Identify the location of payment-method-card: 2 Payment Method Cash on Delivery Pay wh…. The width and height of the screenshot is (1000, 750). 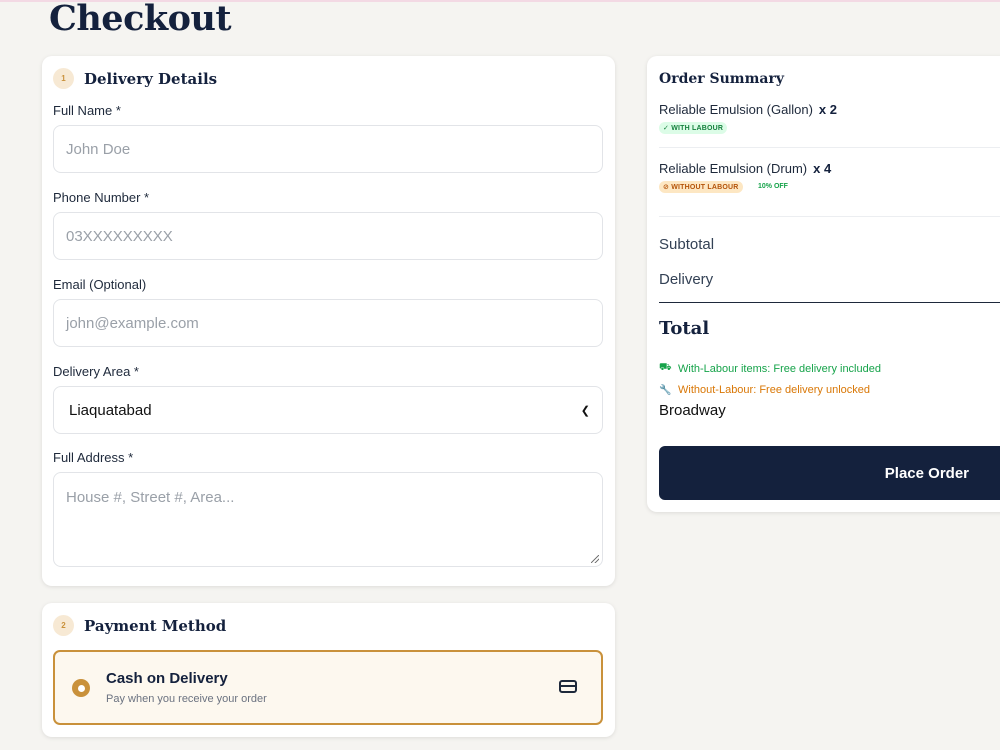
(328, 670).